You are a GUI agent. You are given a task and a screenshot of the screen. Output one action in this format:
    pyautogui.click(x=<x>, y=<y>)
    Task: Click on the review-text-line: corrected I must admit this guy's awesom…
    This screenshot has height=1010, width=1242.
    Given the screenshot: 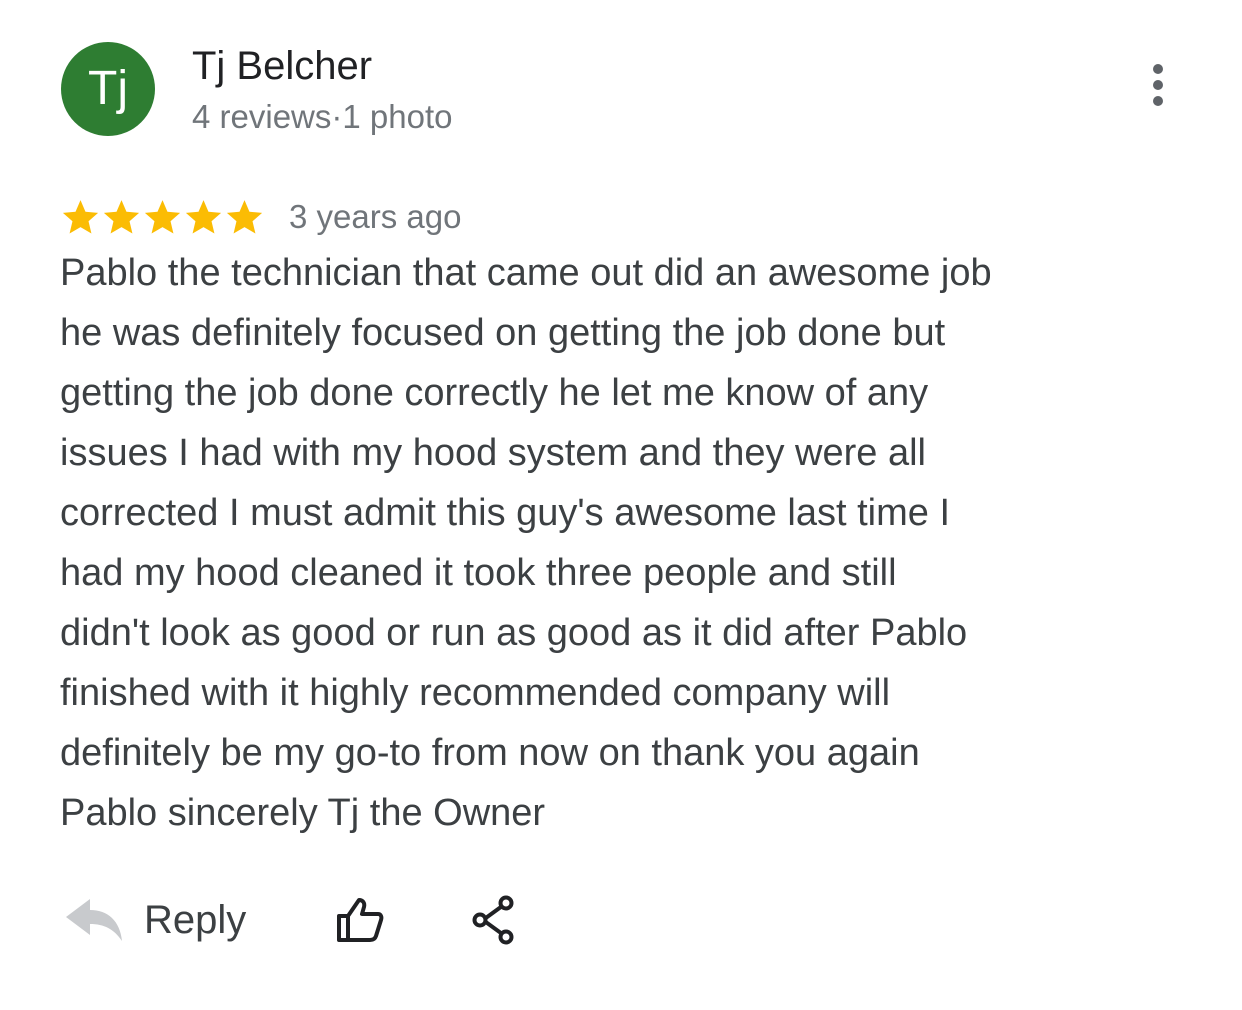 What is the action you would take?
    pyautogui.click(x=505, y=513)
    